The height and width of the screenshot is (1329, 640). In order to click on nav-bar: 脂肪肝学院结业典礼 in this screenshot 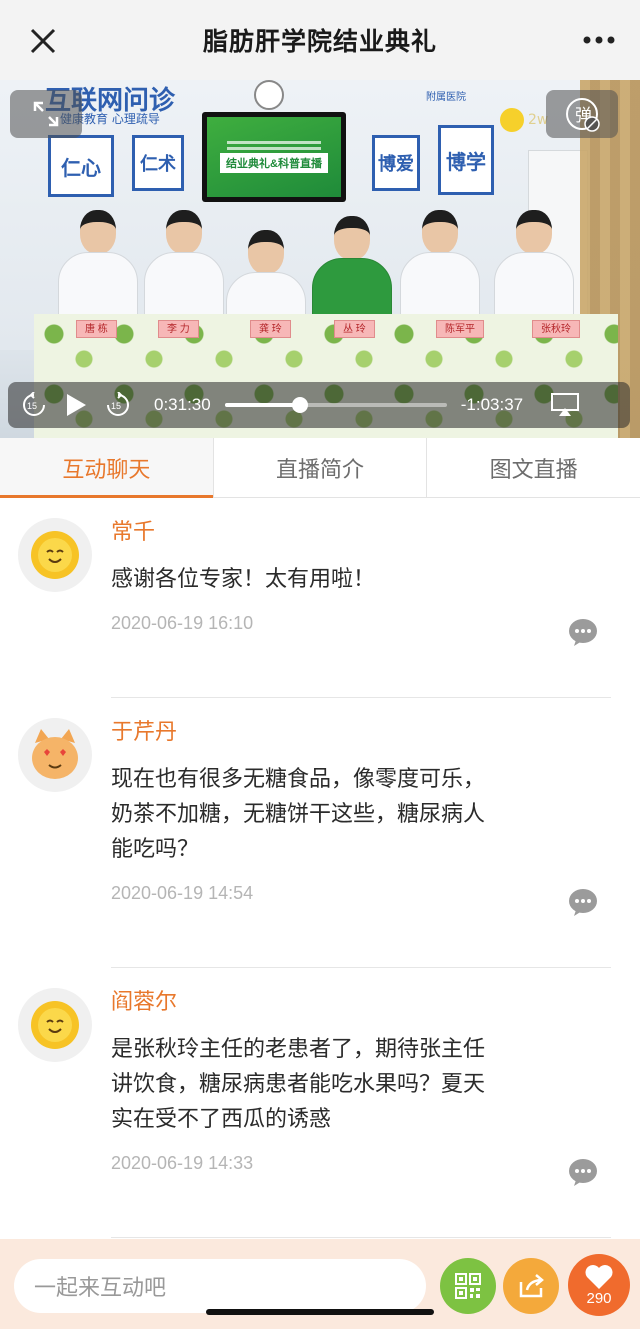, I will do `click(320, 40)`.